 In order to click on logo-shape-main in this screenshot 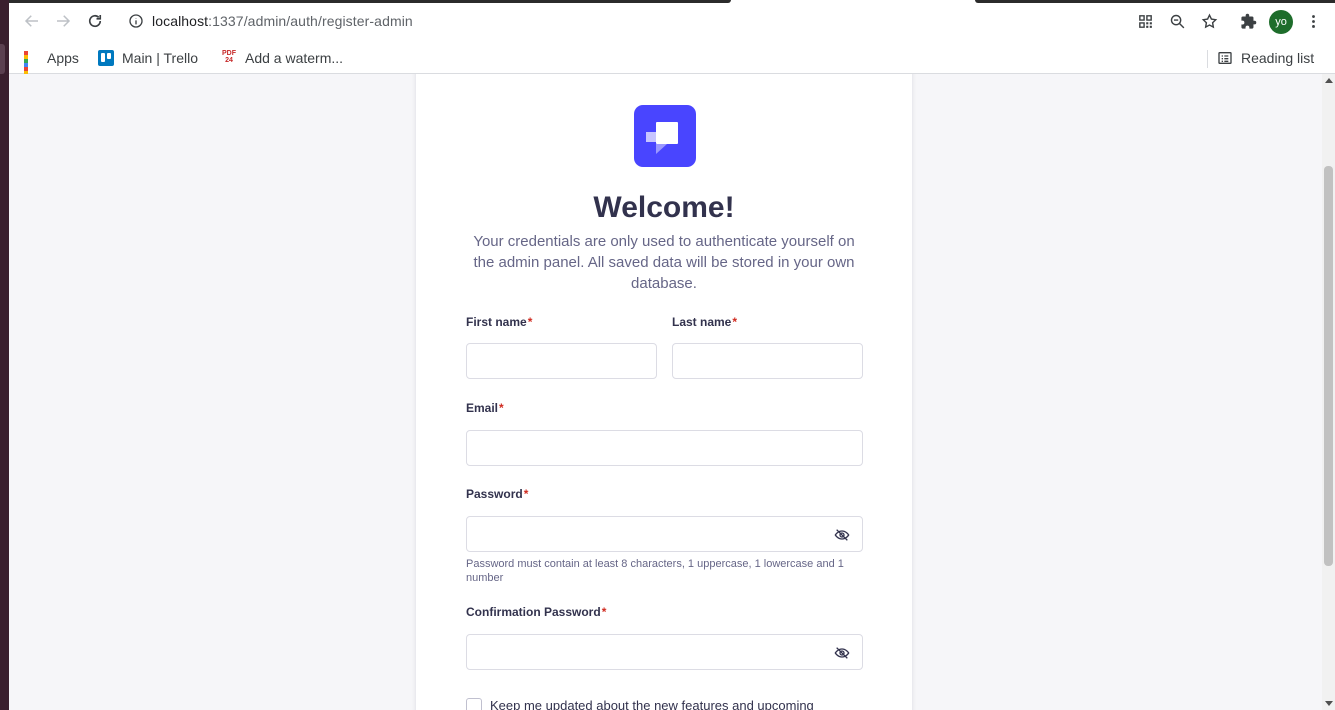, I will do `click(667, 133)`.